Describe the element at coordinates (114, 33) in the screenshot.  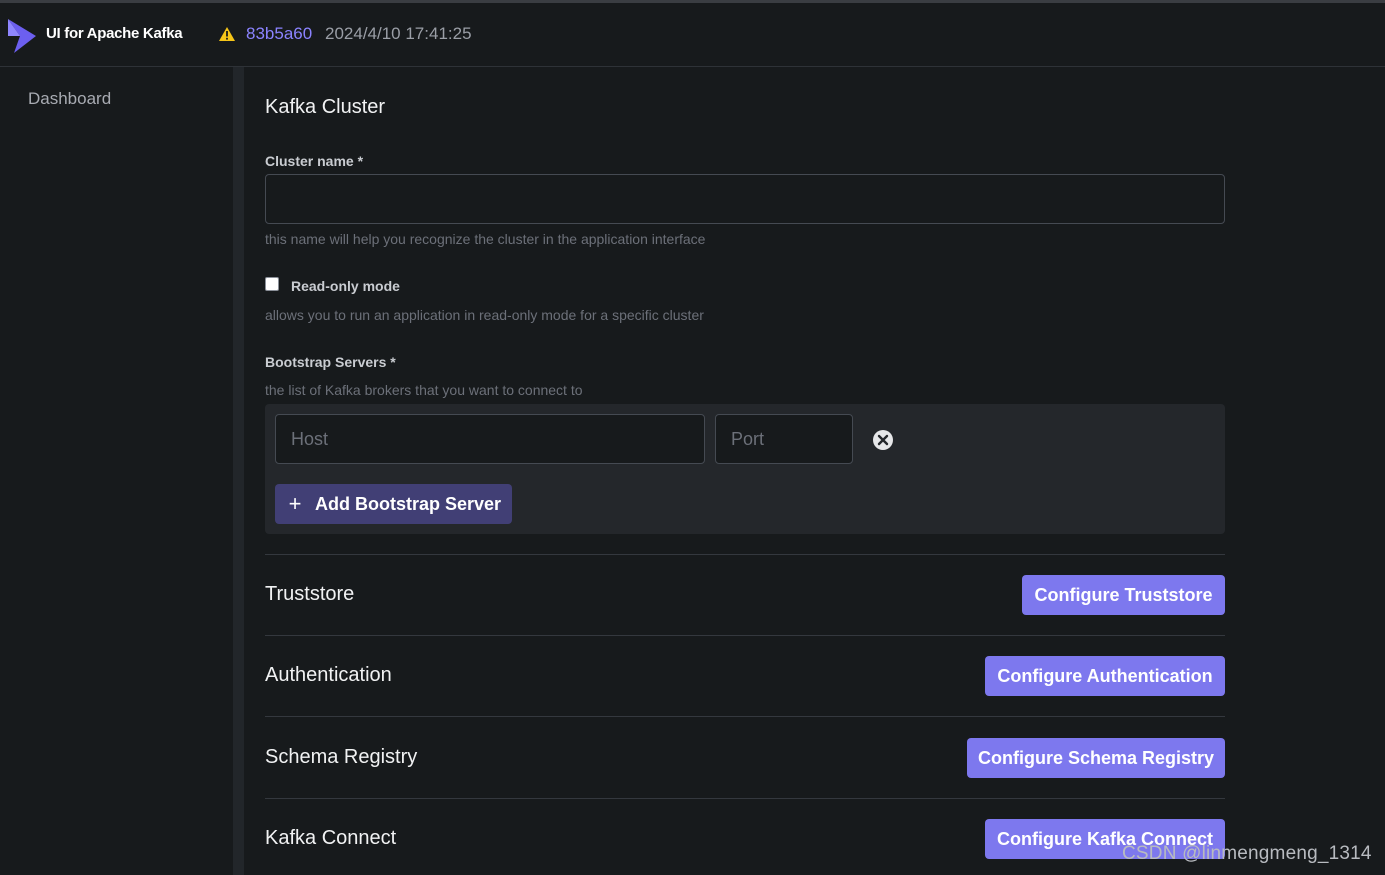
I see `app-title: UI for Apache Kafka` at that location.